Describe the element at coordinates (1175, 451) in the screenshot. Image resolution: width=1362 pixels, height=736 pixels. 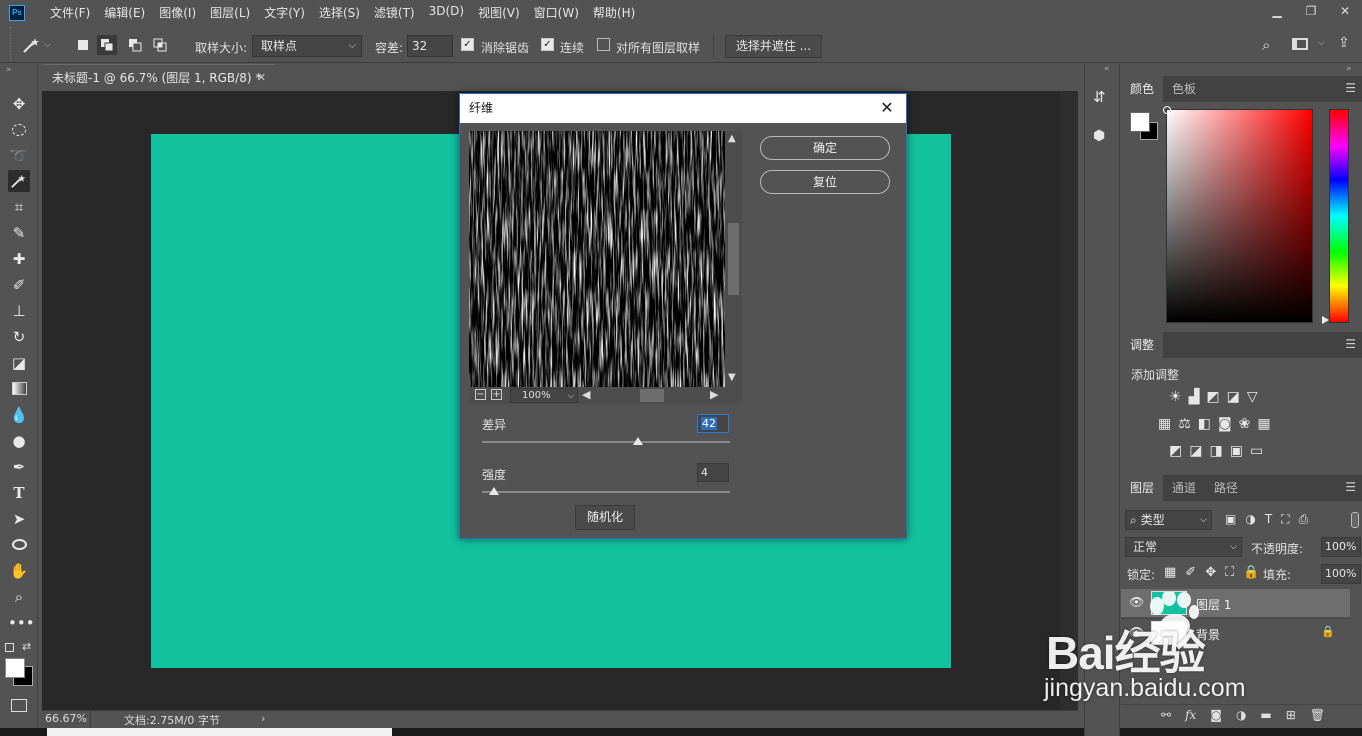
I see `invert-icon: ◩` at that location.